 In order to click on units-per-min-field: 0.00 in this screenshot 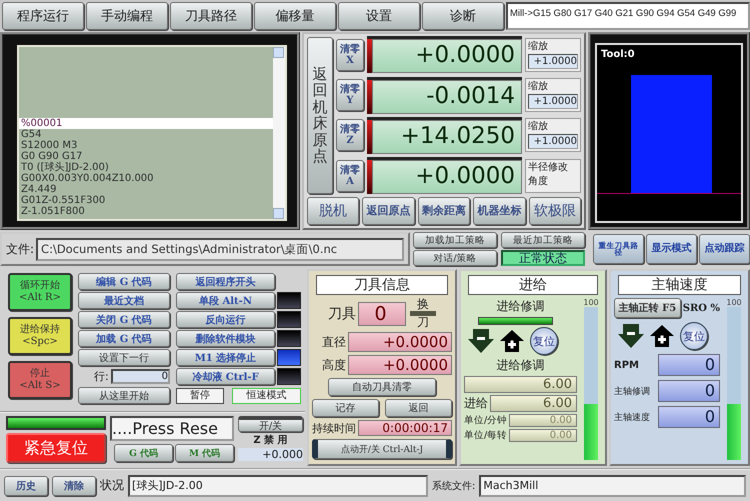, I will do `click(543, 421)`.